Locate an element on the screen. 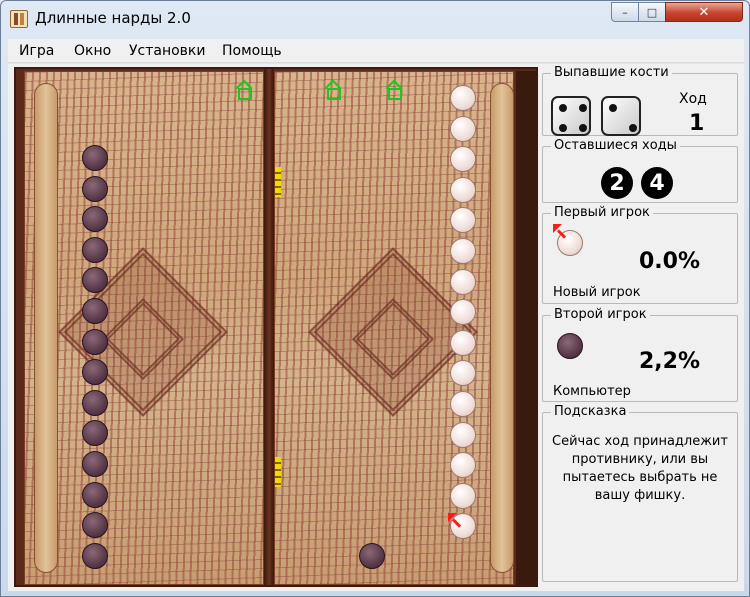  player2-title: Второй игрок is located at coordinates (600, 314).